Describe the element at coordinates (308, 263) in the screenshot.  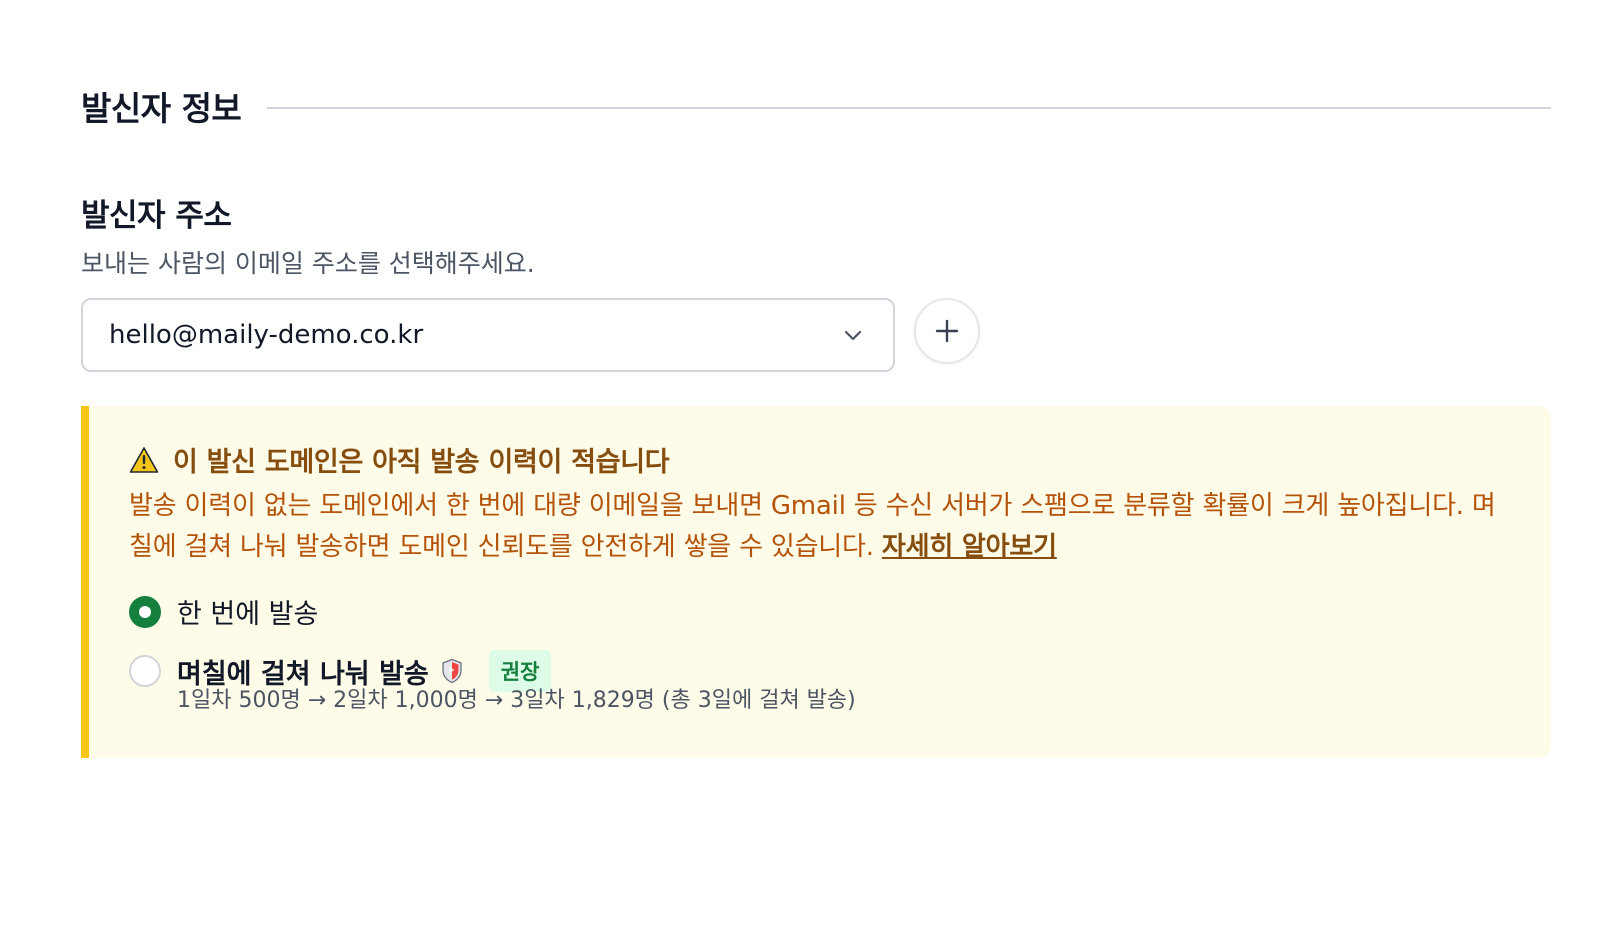
I see `sender-address-help: 보내는 사람의 이메일 주소를 선택해주세요.` at that location.